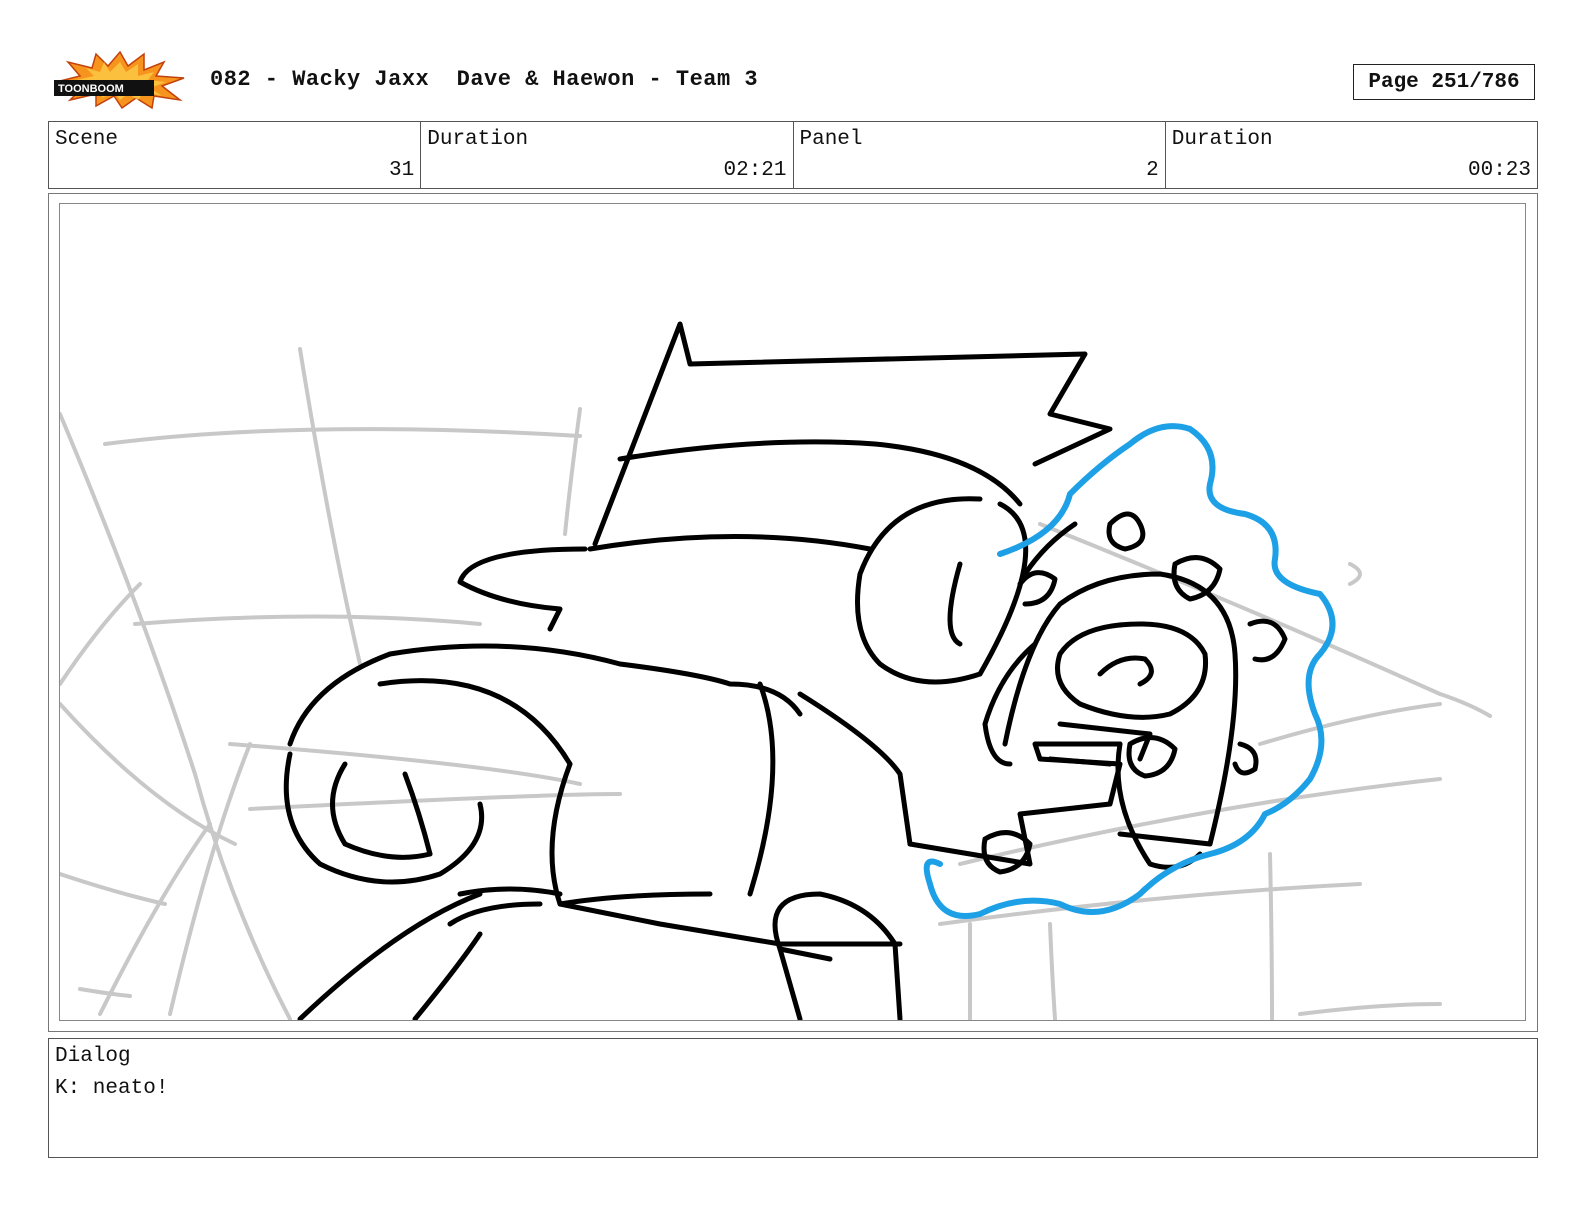 This screenshot has width=1582, height=1225. I want to click on project-title: 082 - Wacky Jaxx Dave & Haewon - Team 3, so click(484, 79).